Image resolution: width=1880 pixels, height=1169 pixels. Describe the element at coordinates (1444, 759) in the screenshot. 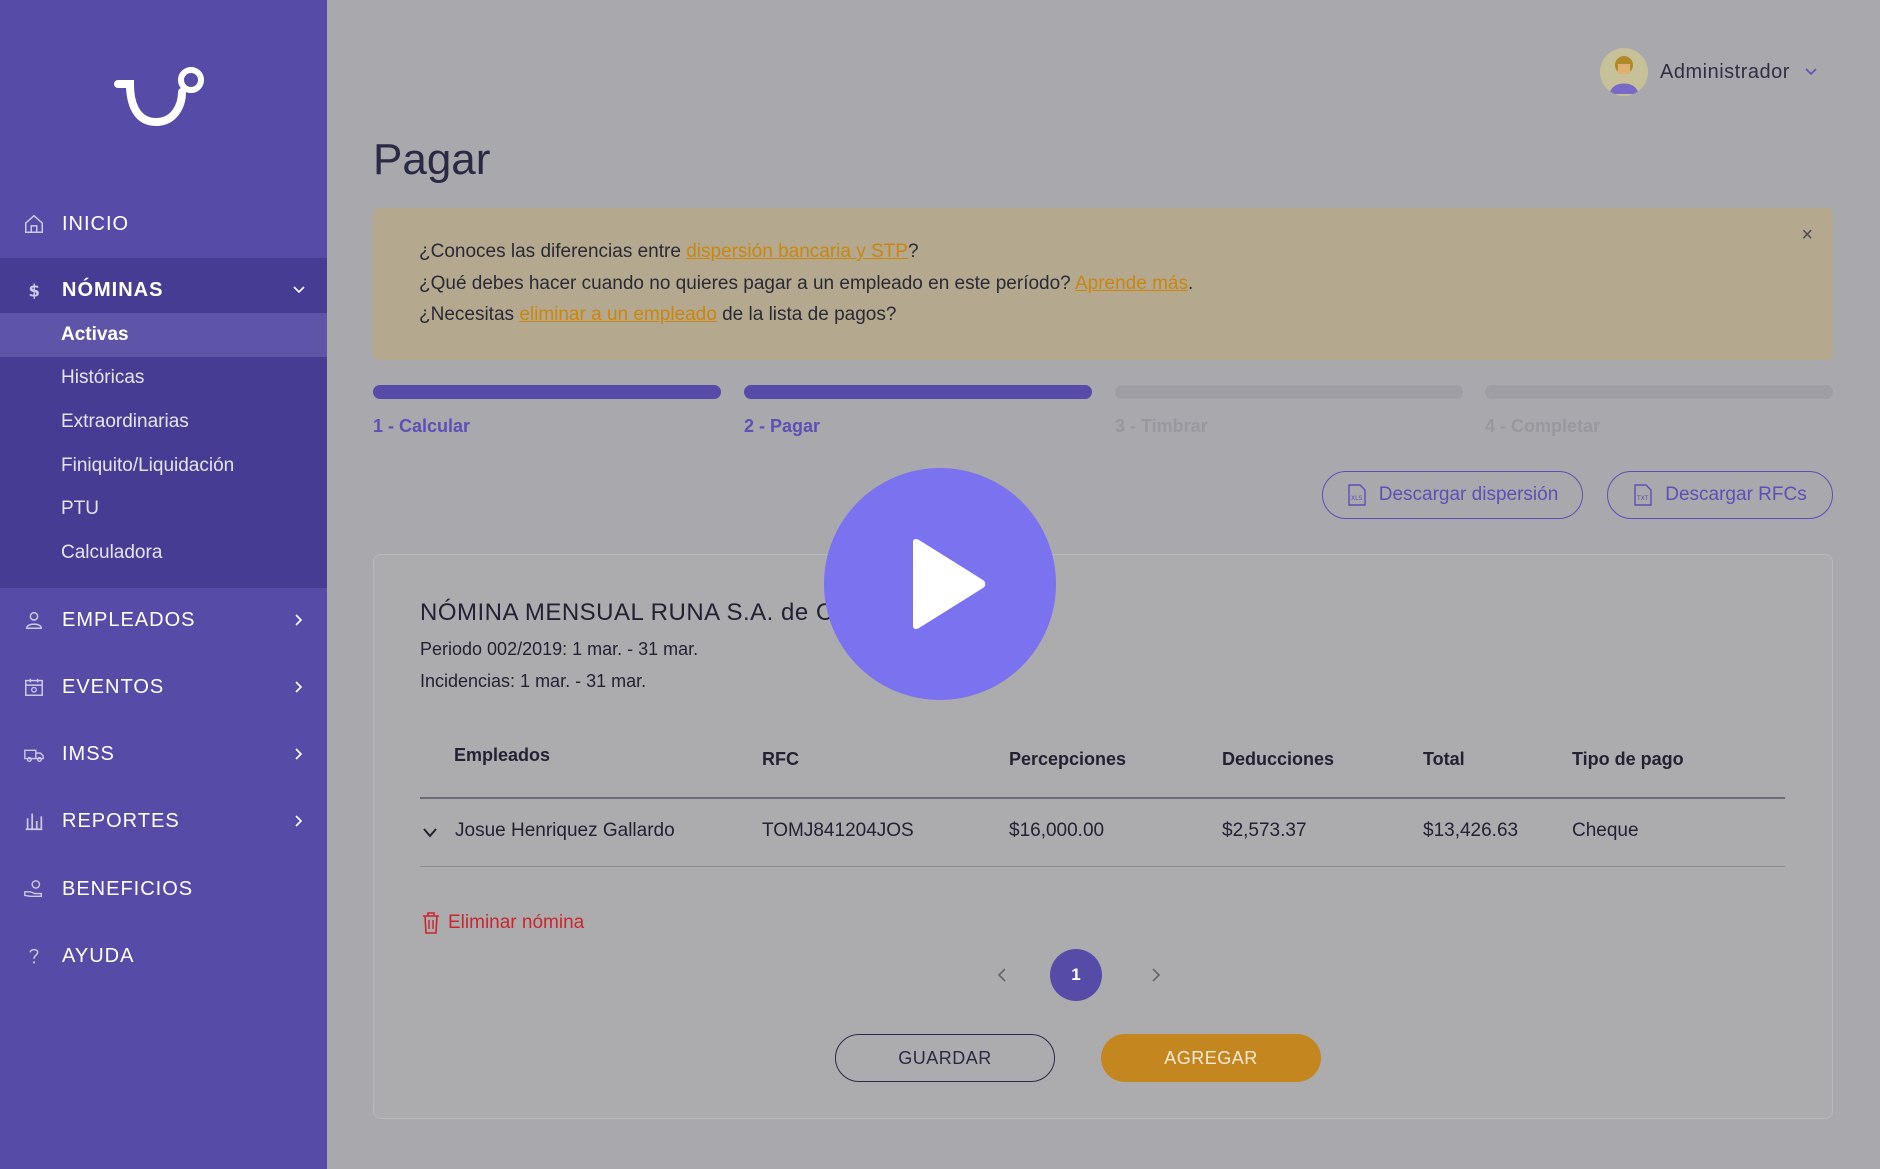

I see `col-header: Total` at that location.